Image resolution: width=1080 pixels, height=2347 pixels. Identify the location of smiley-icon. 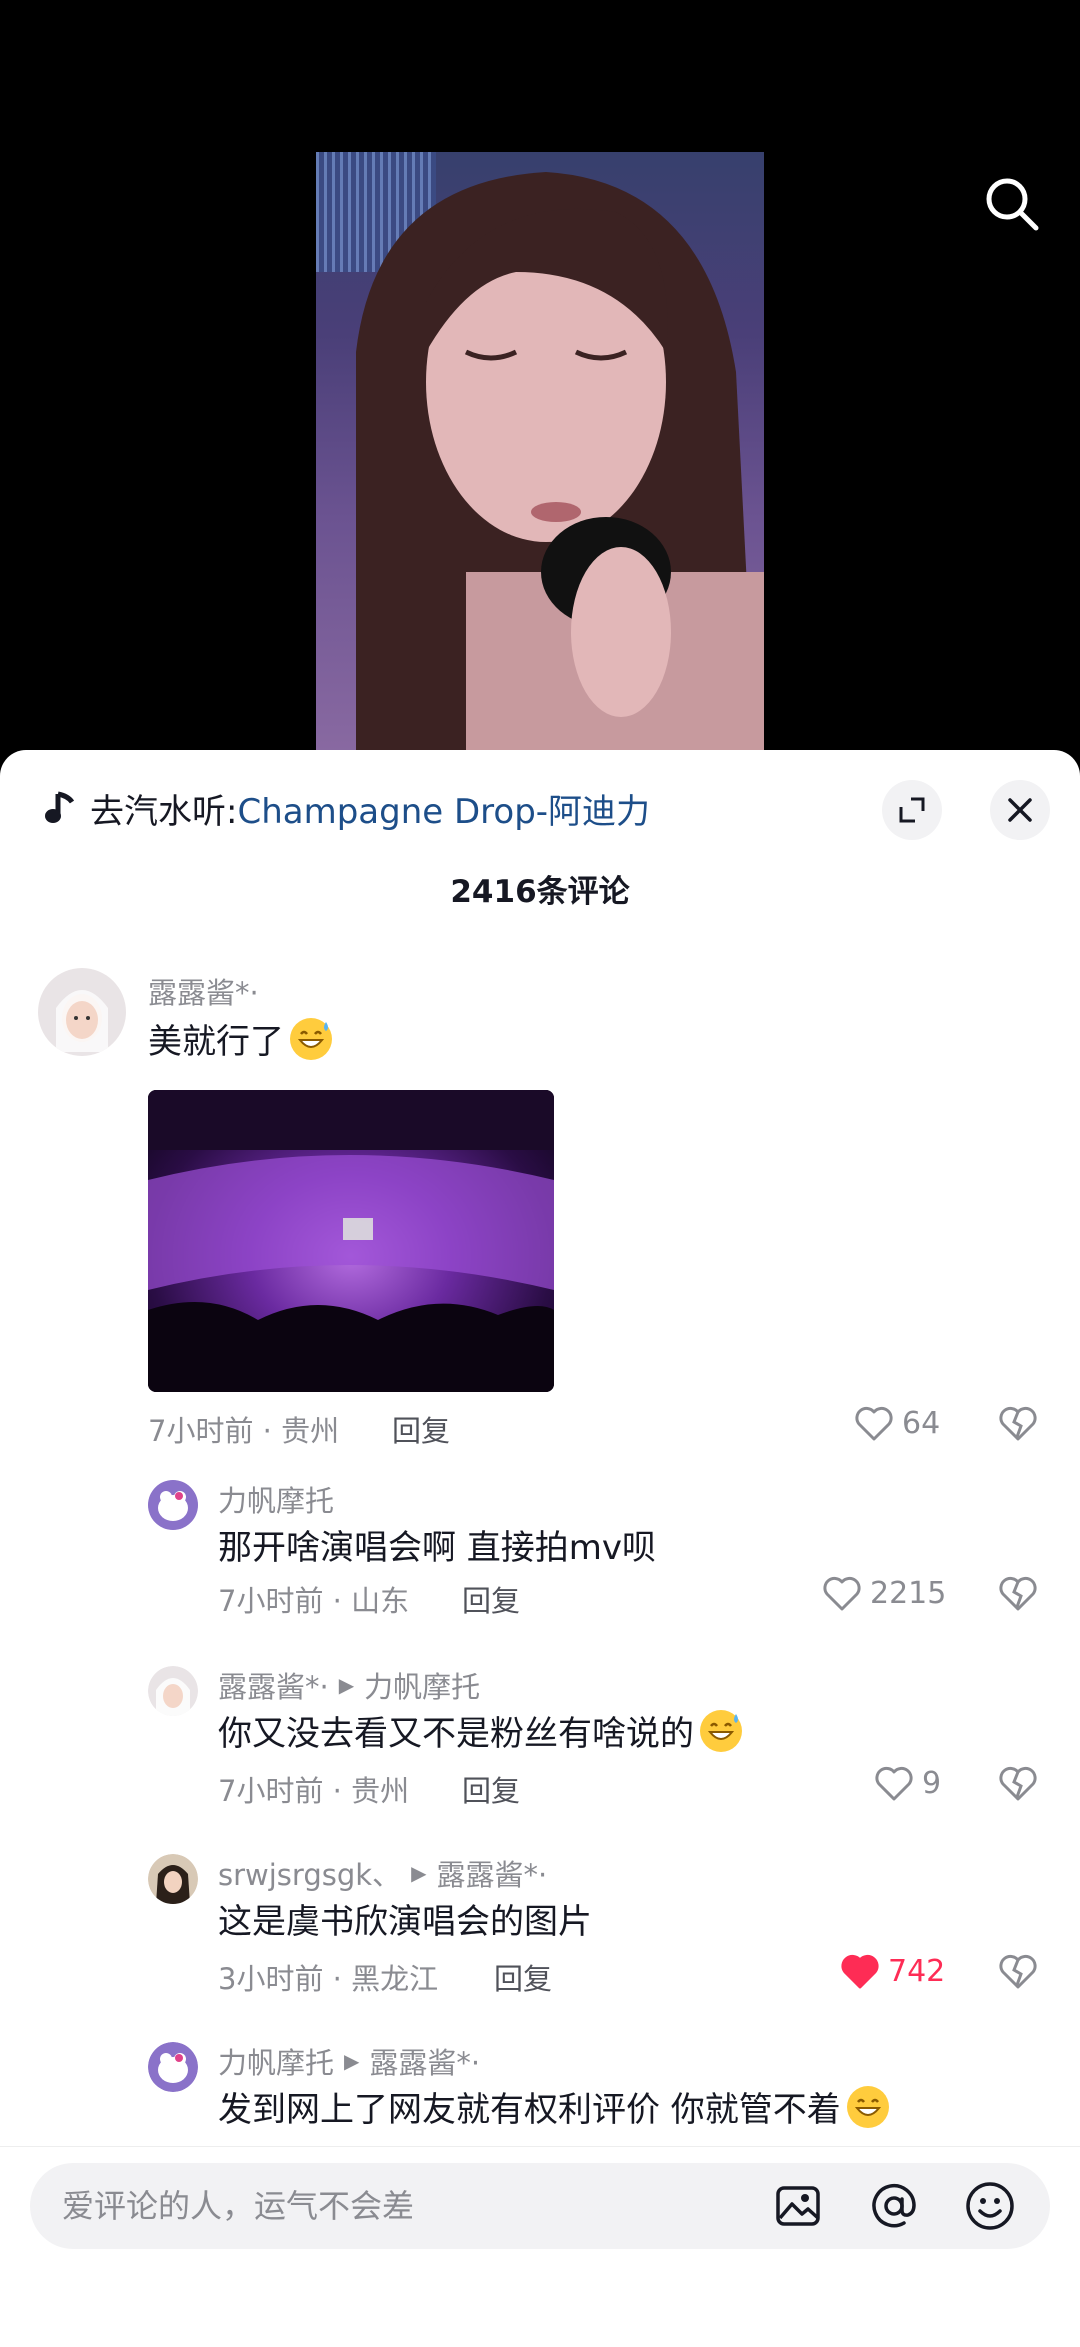
(990, 2206).